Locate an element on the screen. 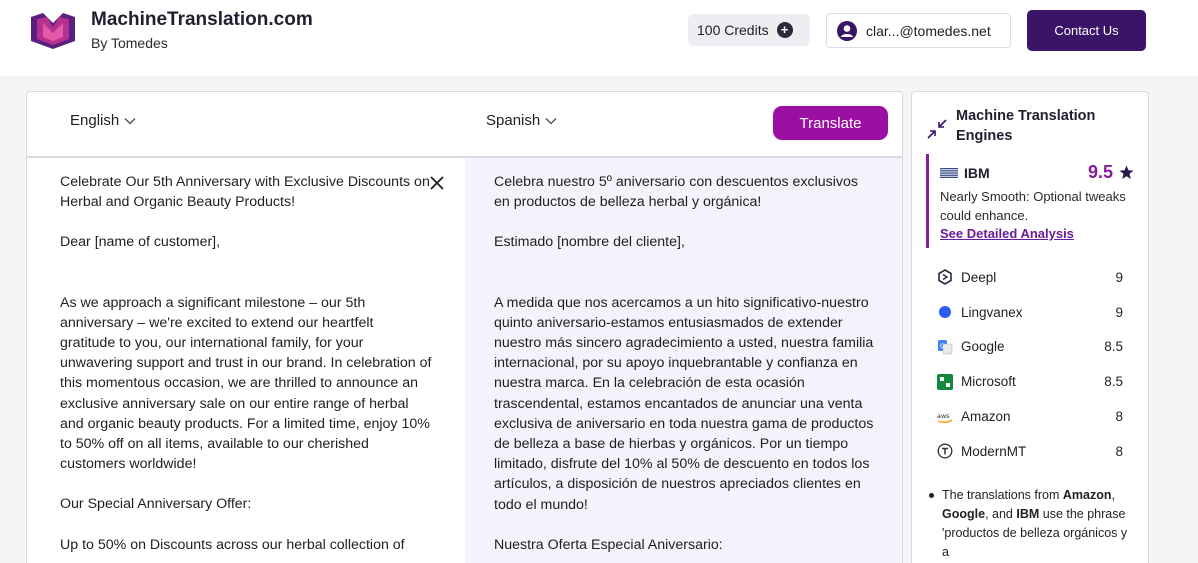  engine-name: Google is located at coordinates (983, 347).